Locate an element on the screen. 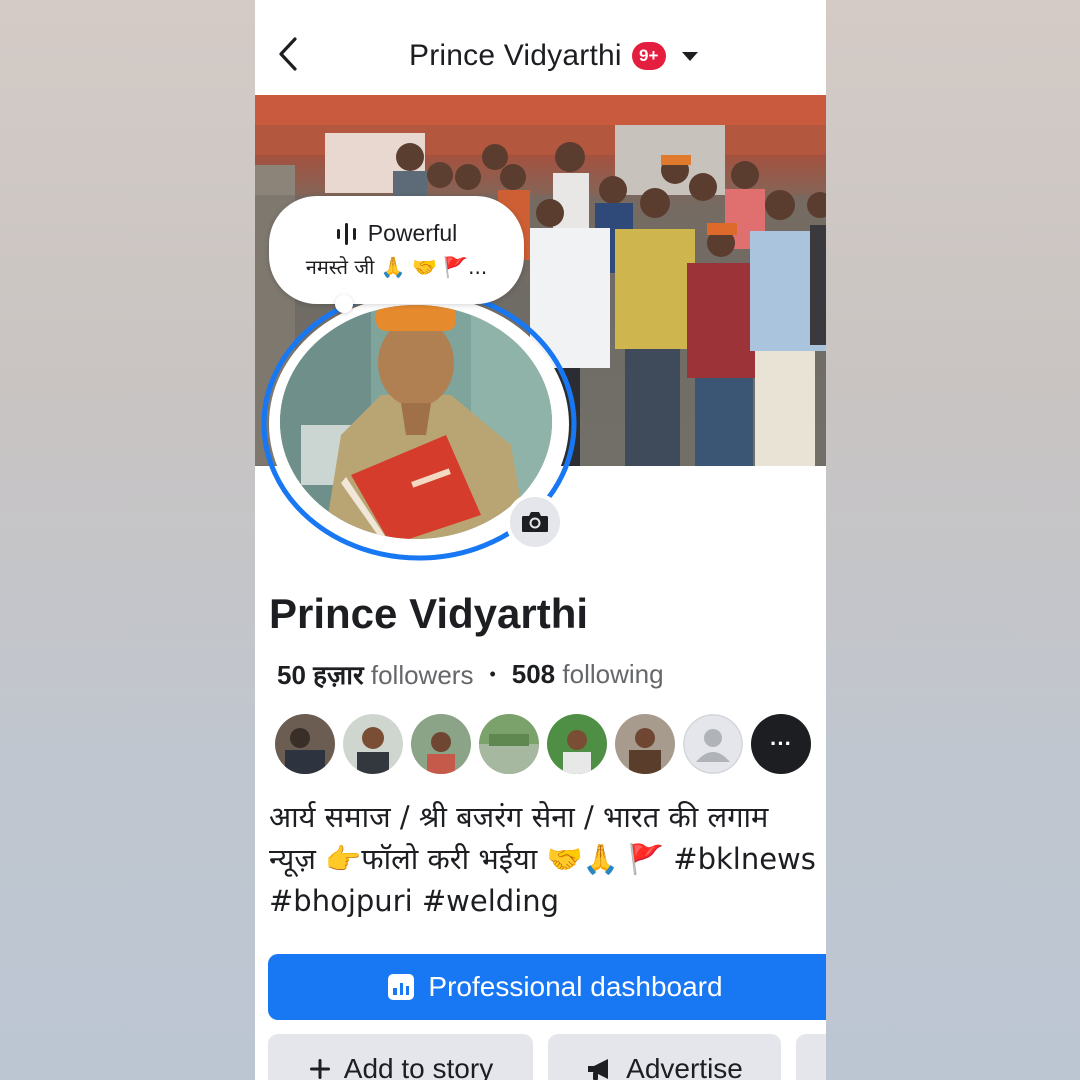 The height and width of the screenshot is (1080, 1080). more-actions-button is located at coordinates (811, 1057).